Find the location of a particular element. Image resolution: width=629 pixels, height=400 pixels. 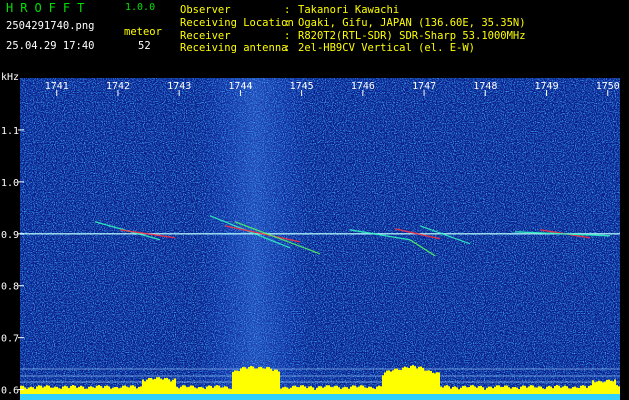

receiver-colon: : is located at coordinates (287, 36).